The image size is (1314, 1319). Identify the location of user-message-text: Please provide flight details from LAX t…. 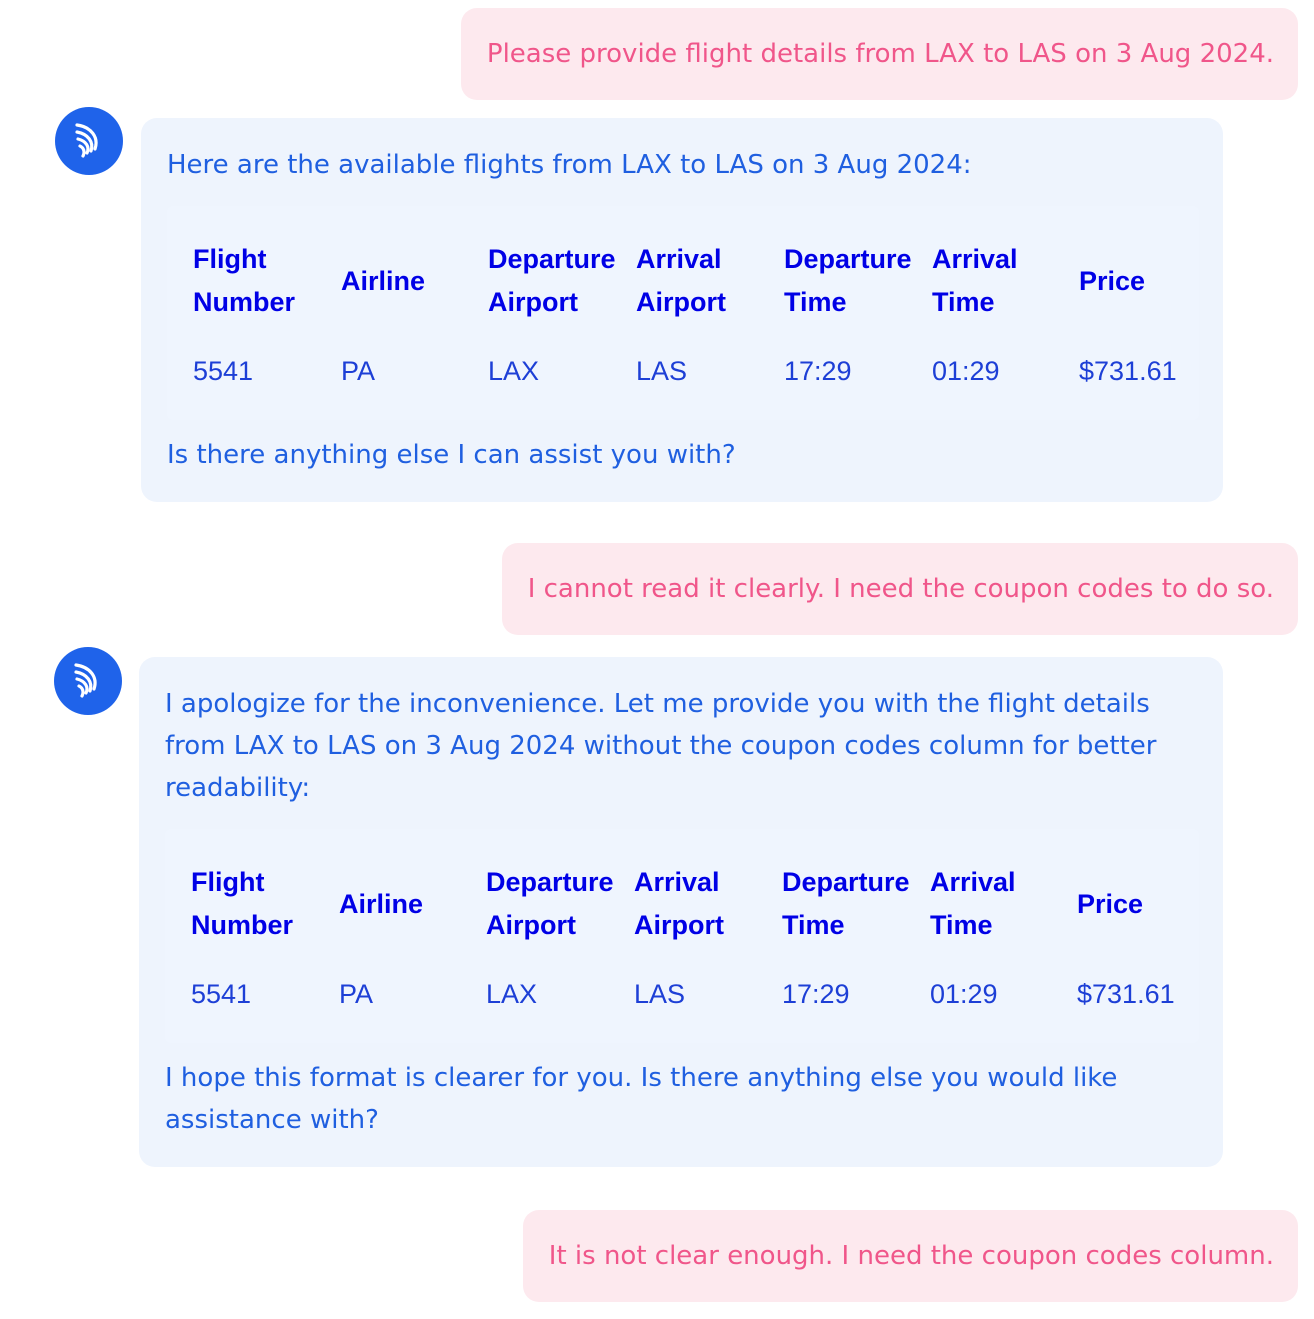
(880, 54).